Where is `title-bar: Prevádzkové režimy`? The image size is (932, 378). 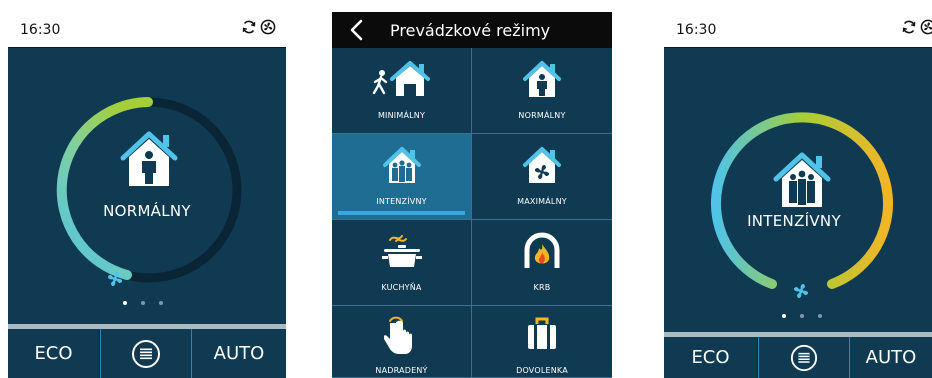
title-bar: Prevádzkové režimy is located at coordinates (472, 30).